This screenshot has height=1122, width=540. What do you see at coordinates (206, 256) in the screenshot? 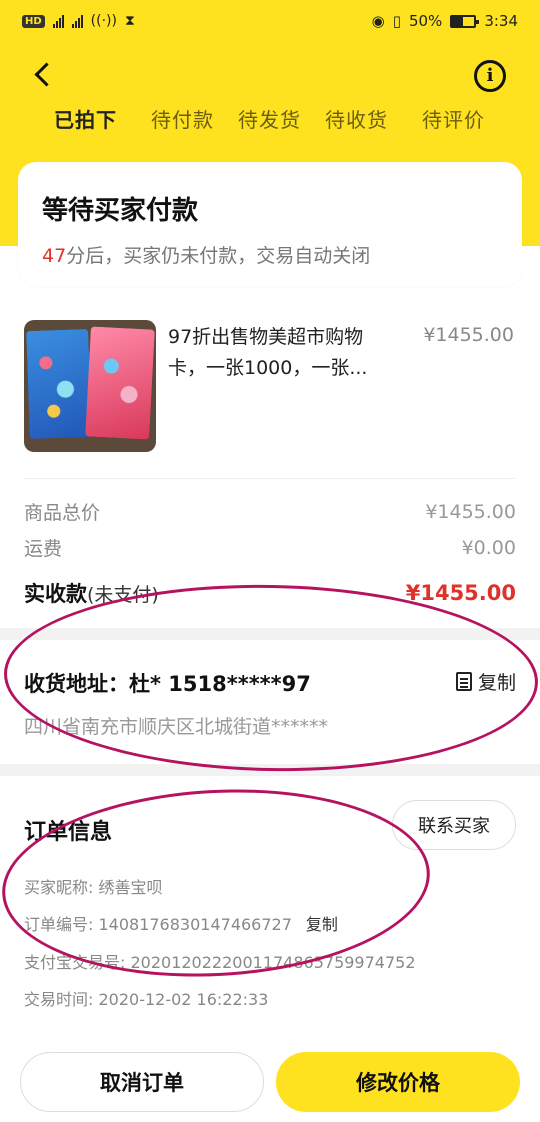
I see `status-message: 47分后，买家仍未付款，交易自动关闭` at bounding box center [206, 256].